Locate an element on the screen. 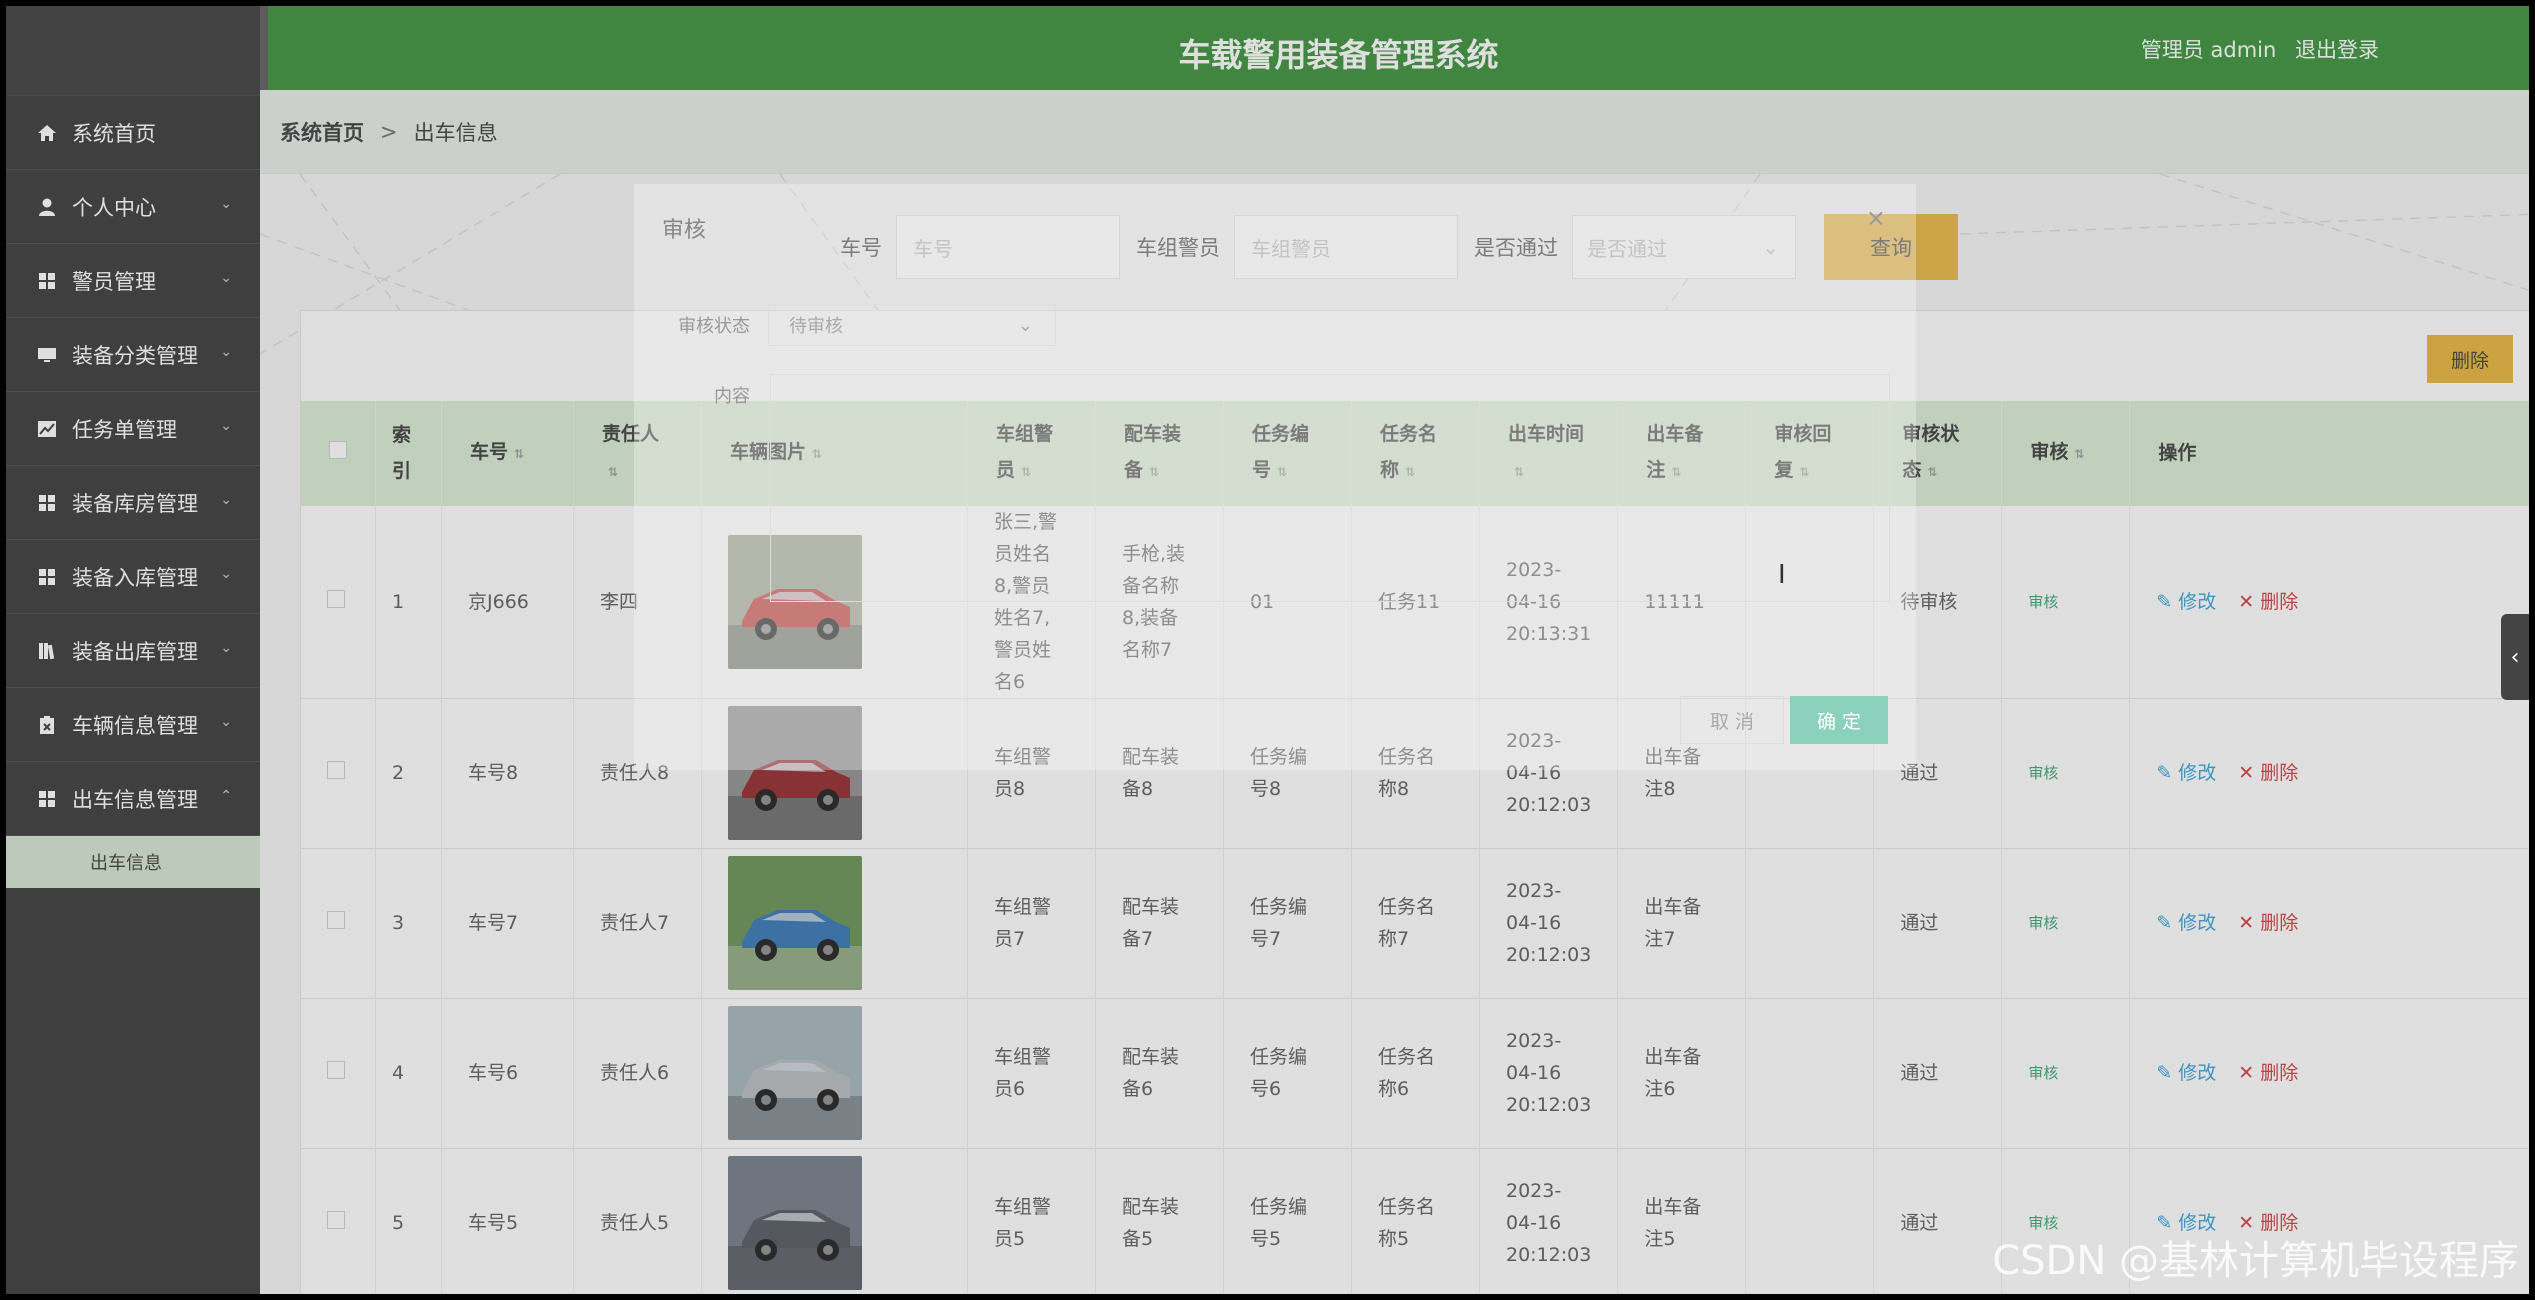 Image resolution: width=2535 pixels, height=1300 pixels. content-textarea is located at coordinates (1330, 488).